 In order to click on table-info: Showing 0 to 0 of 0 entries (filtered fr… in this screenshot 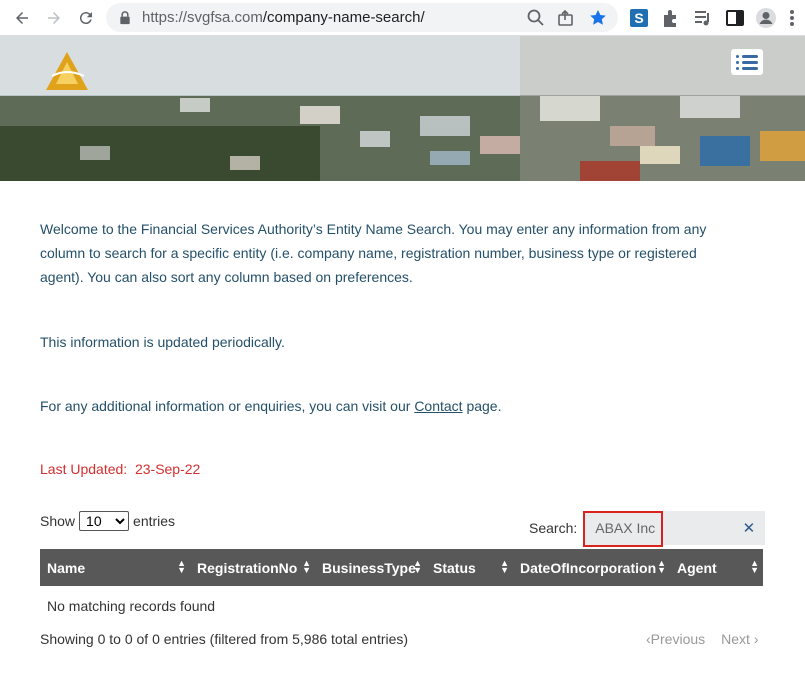, I will do `click(224, 639)`.